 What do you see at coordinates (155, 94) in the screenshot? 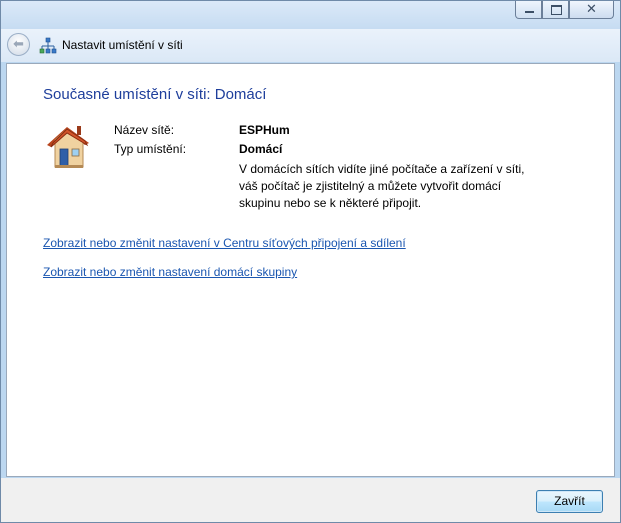
I see `page-title: Současné umístění v síti: Domácí` at bounding box center [155, 94].